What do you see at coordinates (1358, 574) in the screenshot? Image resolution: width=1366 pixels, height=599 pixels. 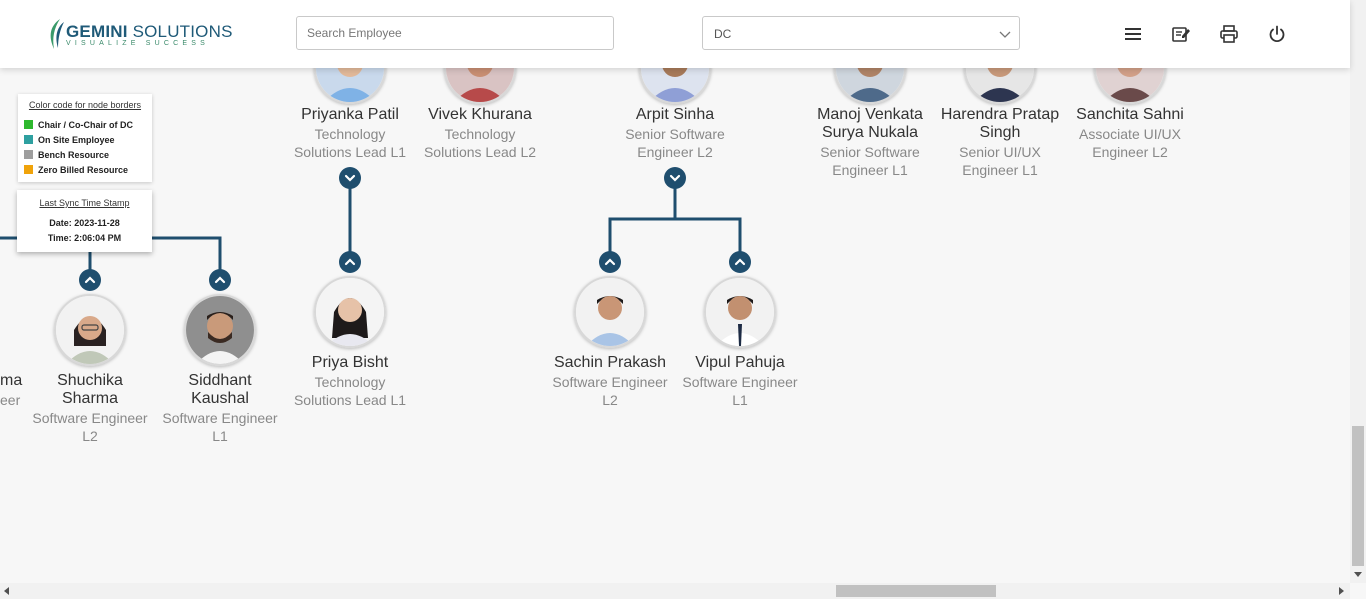 I see `scroll-down-arrow-icon` at bounding box center [1358, 574].